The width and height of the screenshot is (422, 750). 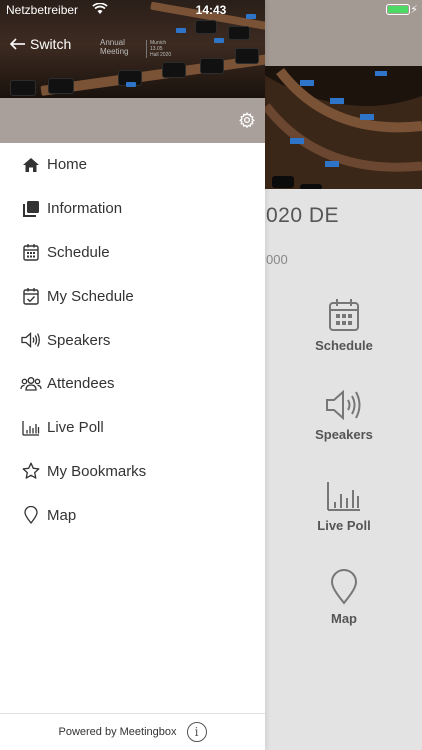 I want to click on switch-label: Switch, so click(x=51, y=44).